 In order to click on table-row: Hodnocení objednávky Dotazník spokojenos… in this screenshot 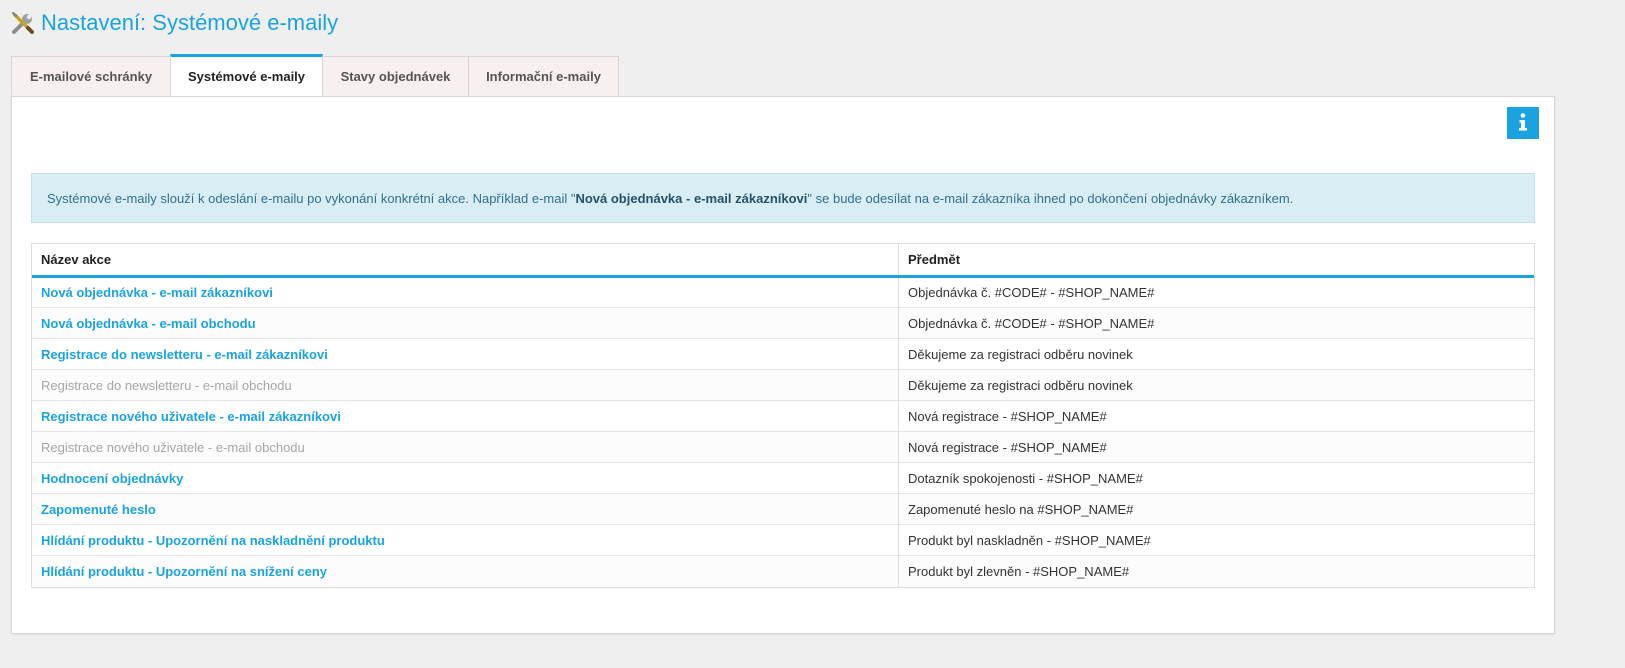, I will do `click(783, 478)`.